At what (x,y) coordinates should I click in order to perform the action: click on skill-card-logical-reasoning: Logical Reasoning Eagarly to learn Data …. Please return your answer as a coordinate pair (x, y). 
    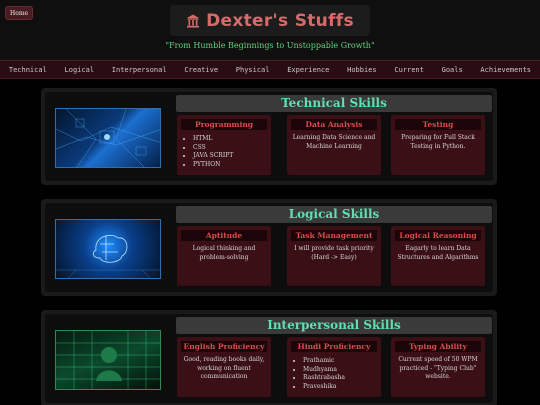
    Looking at the image, I should click on (438, 256).